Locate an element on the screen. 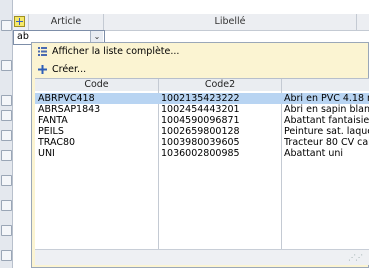 The width and height of the screenshot is (369, 268). cell-label: Abri en sapin blanc is located at coordinates (326, 109).